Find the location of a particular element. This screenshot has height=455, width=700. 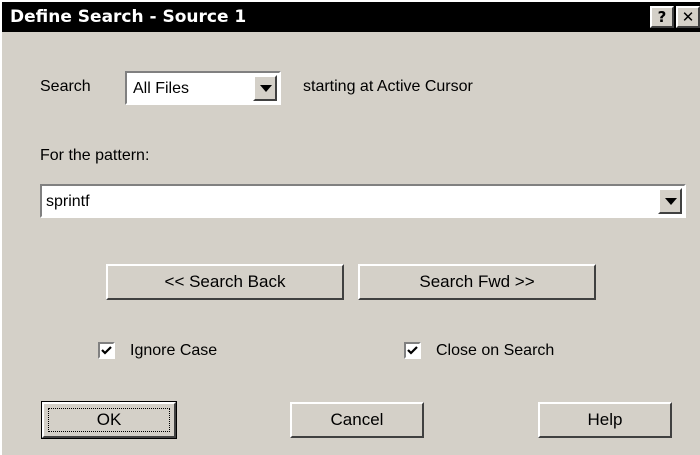

help-button: Help is located at coordinates (605, 420).